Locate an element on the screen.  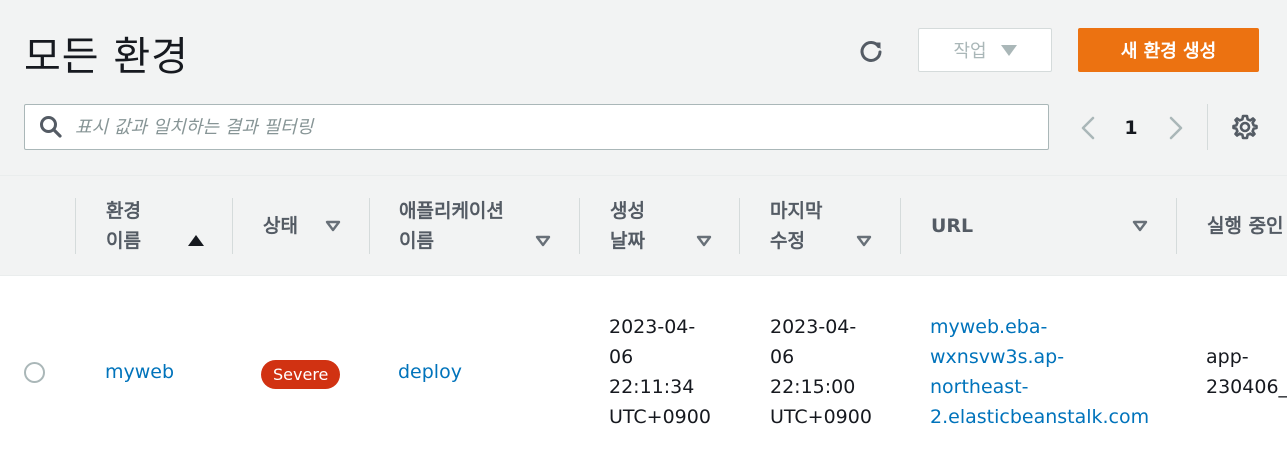
column-header-application-name: 애플리케이션 이름 is located at coordinates (486, 226).